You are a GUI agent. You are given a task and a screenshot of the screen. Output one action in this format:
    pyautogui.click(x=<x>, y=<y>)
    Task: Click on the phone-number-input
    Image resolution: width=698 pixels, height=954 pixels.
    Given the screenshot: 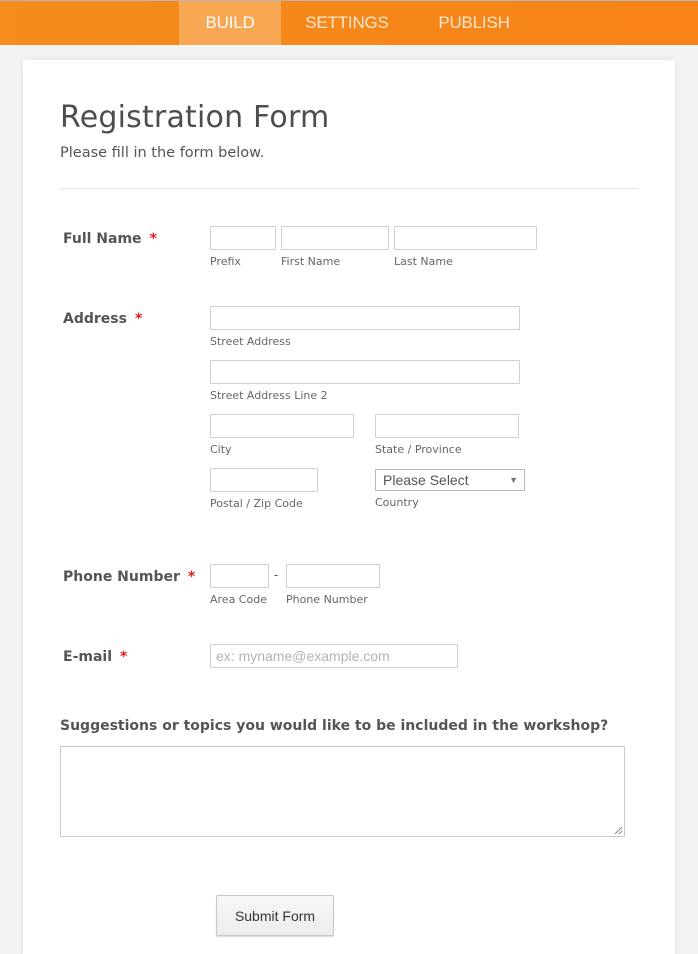 What is the action you would take?
    pyautogui.click(x=333, y=576)
    